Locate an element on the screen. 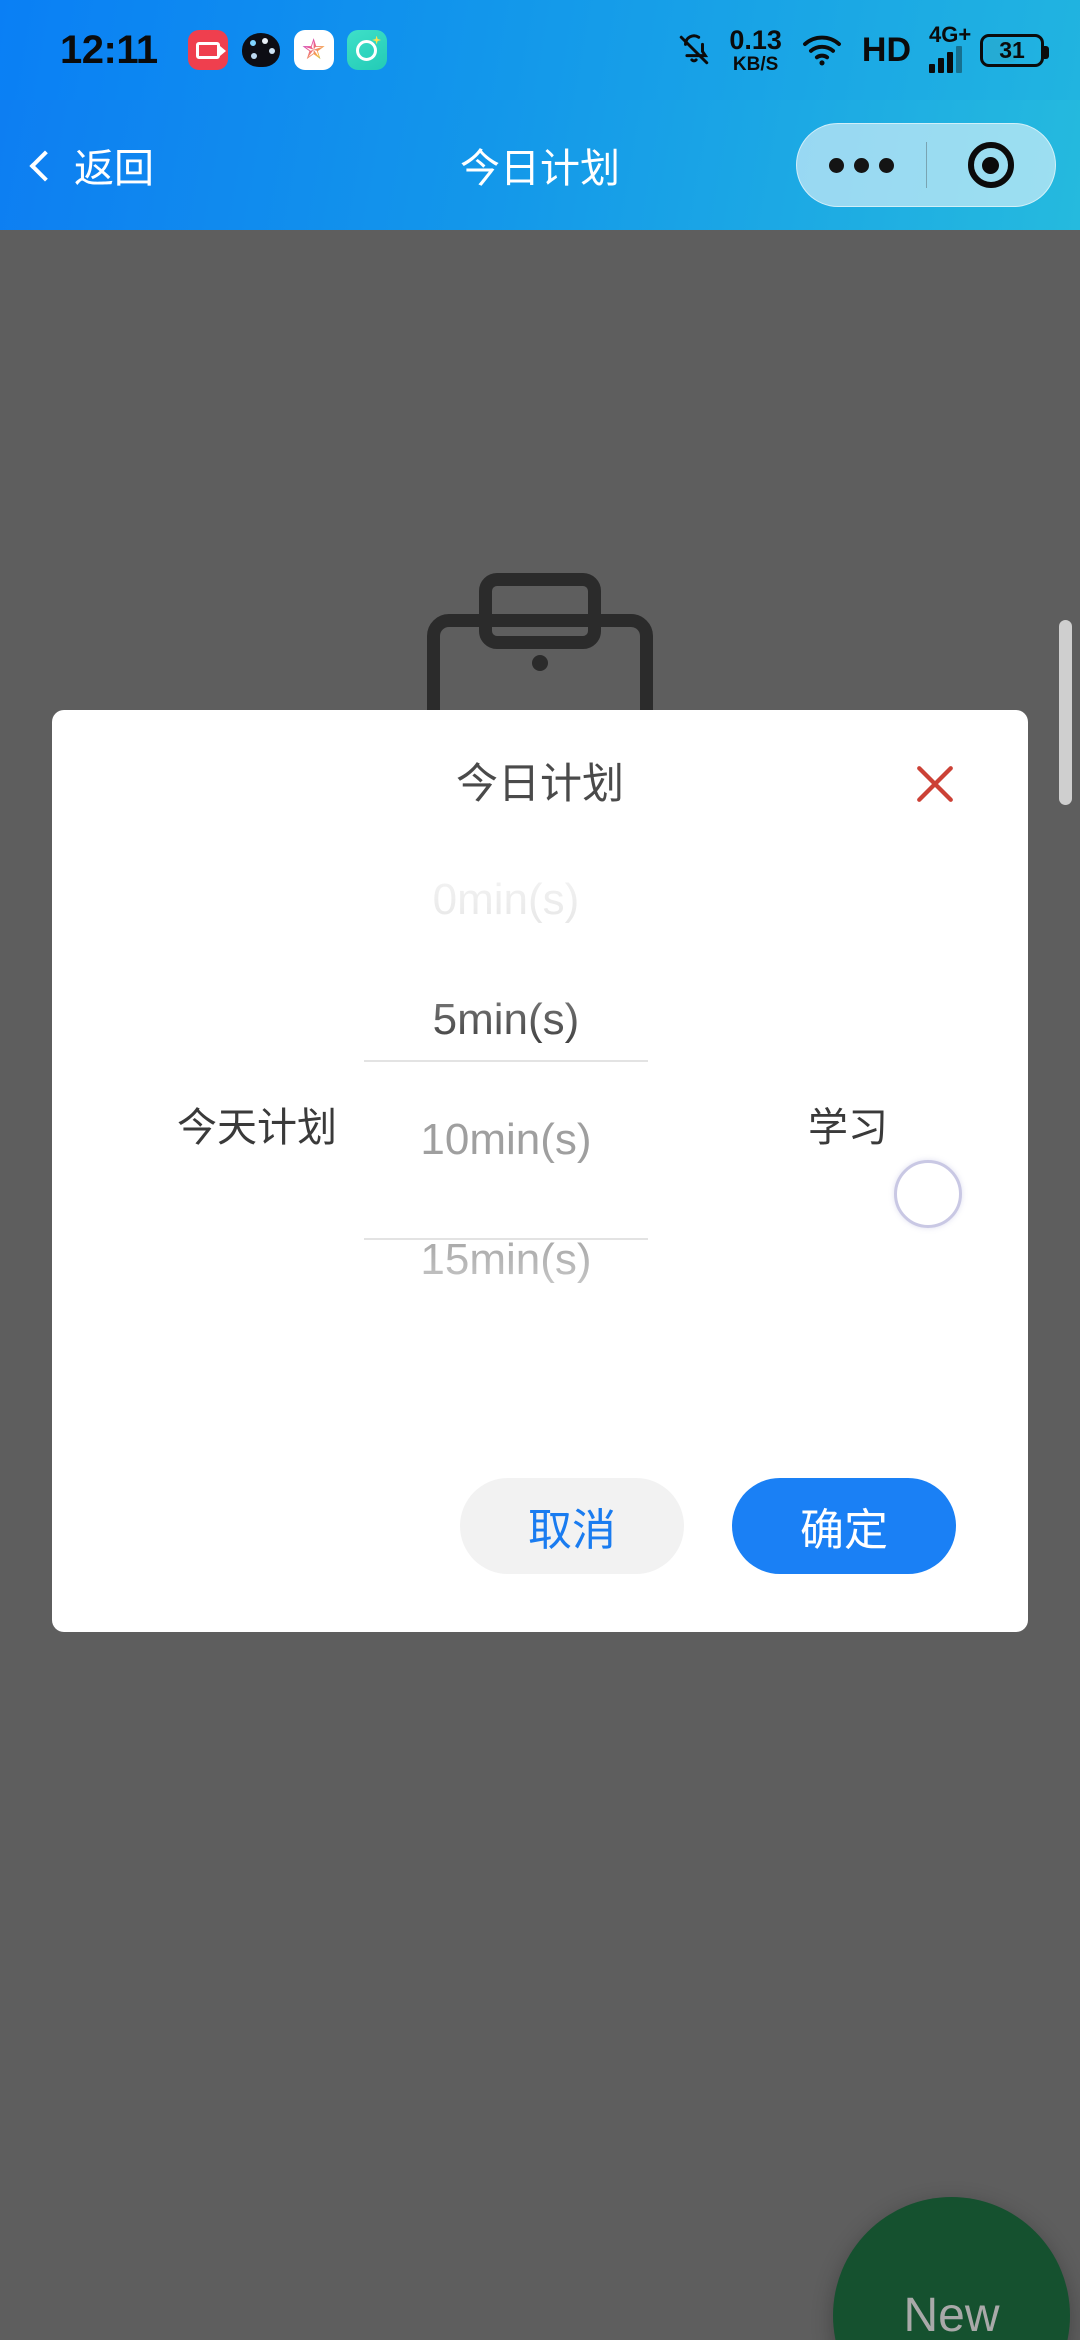 This screenshot has height=2340, width=1080. back-label: 返回 is located at coordinates (114, 169).